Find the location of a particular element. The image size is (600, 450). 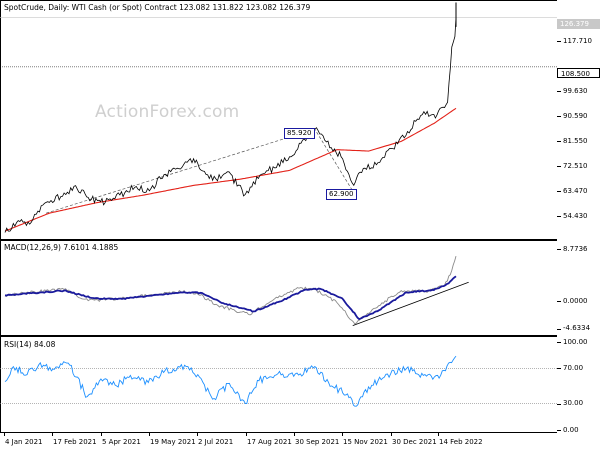

rsi-line is located at coordinates (230, 381).